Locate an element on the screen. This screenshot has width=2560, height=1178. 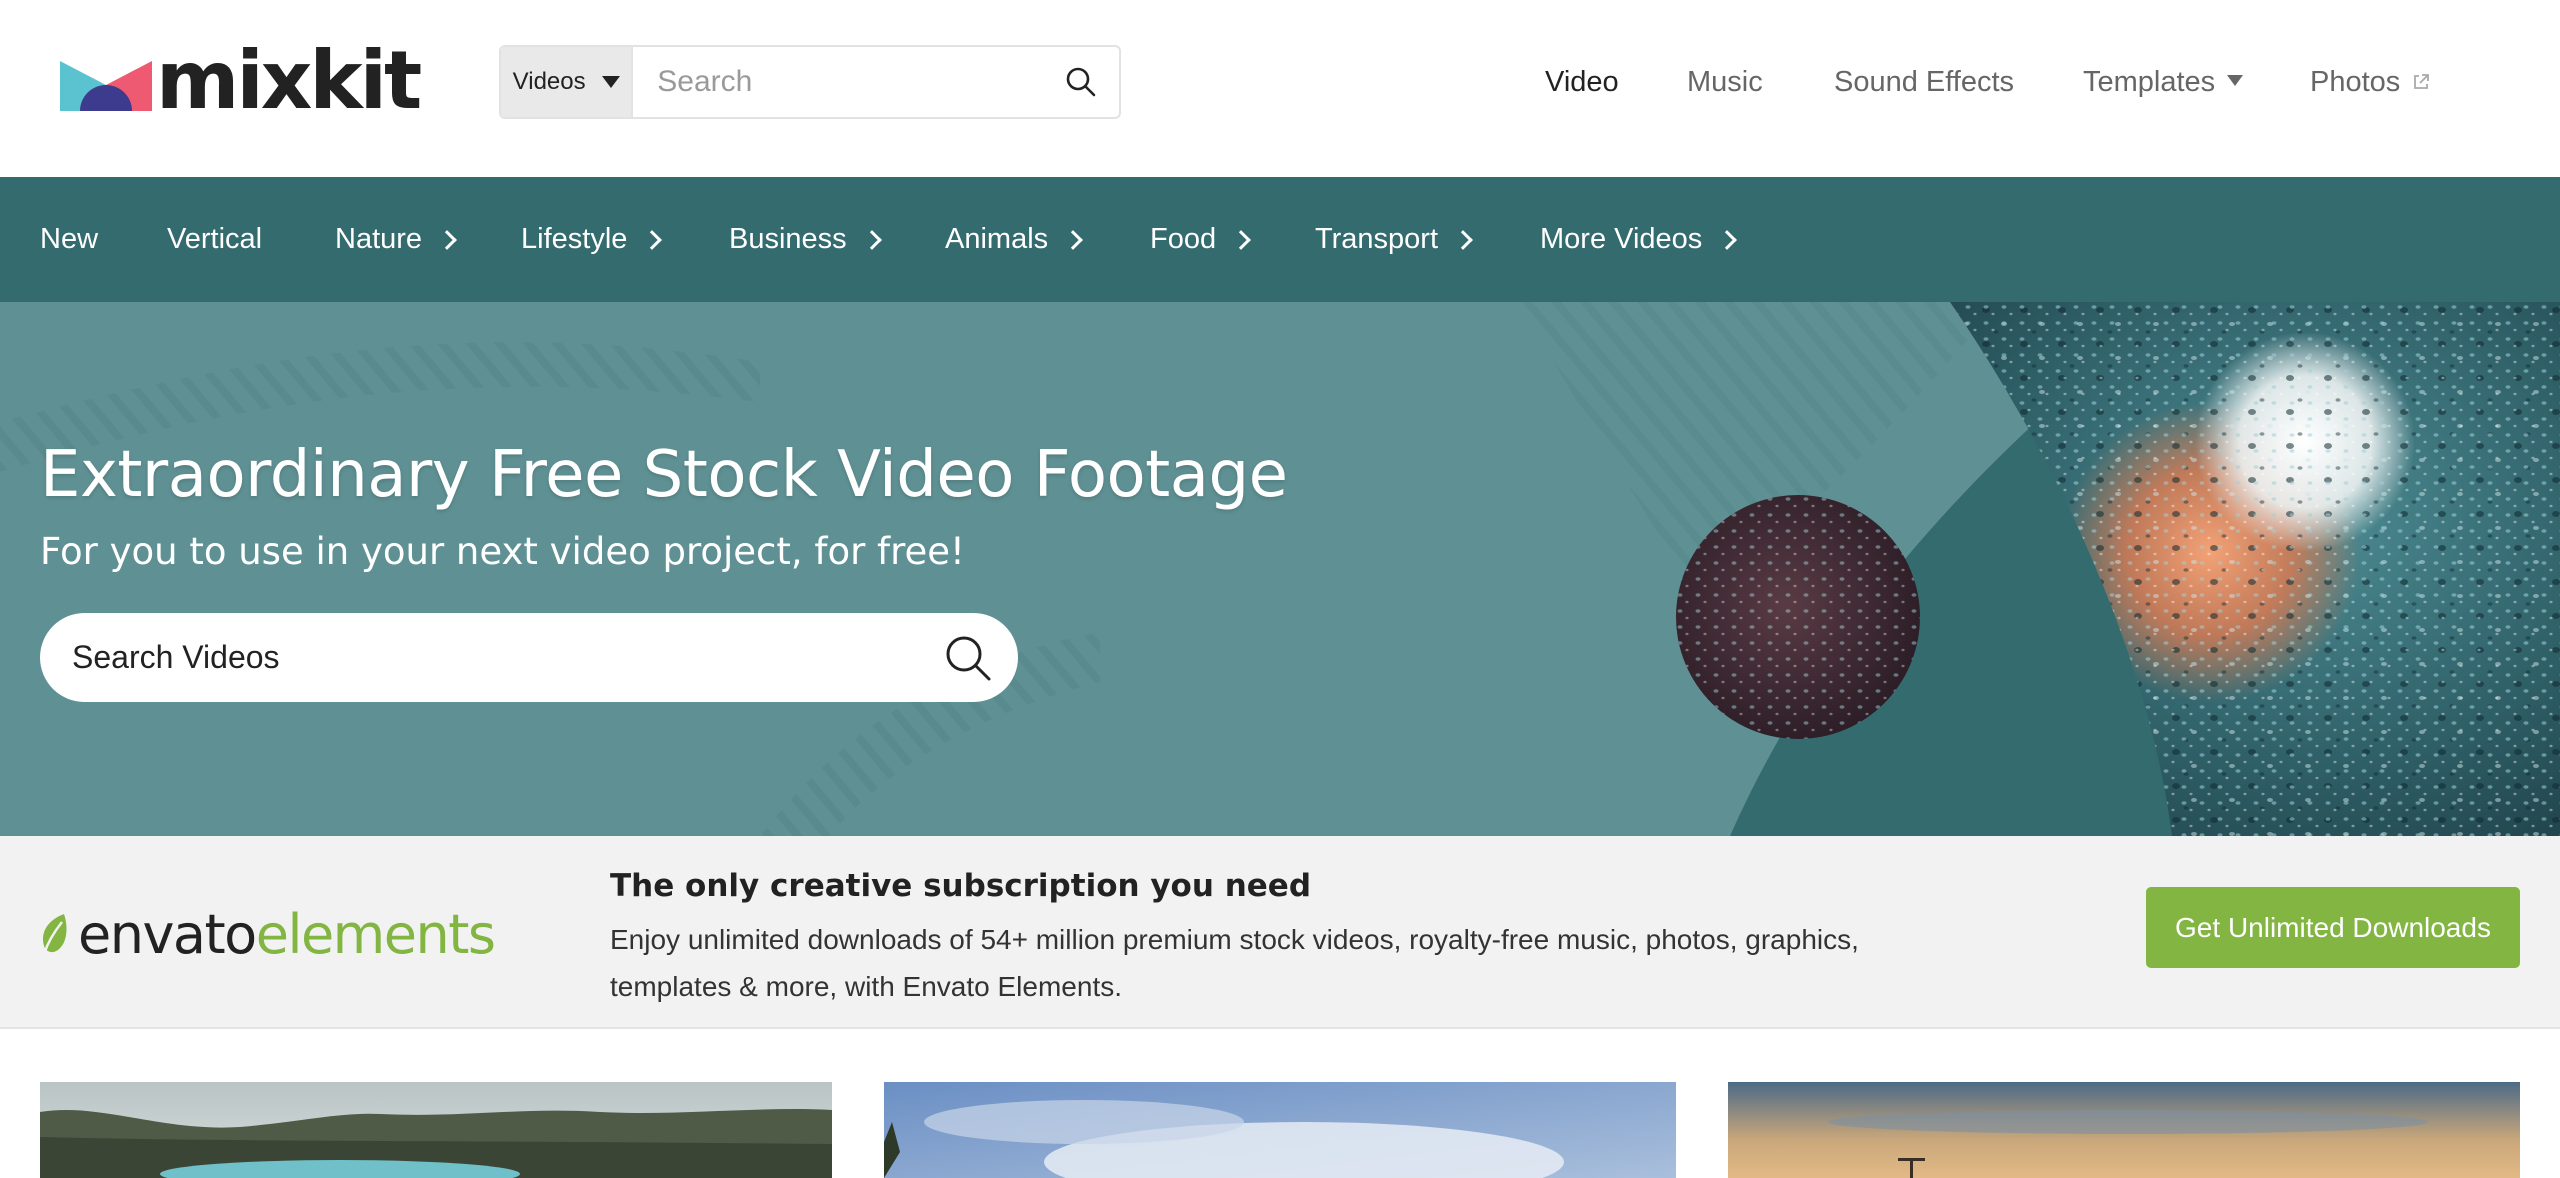
hero-search-input is located at coordinates (479, 657).